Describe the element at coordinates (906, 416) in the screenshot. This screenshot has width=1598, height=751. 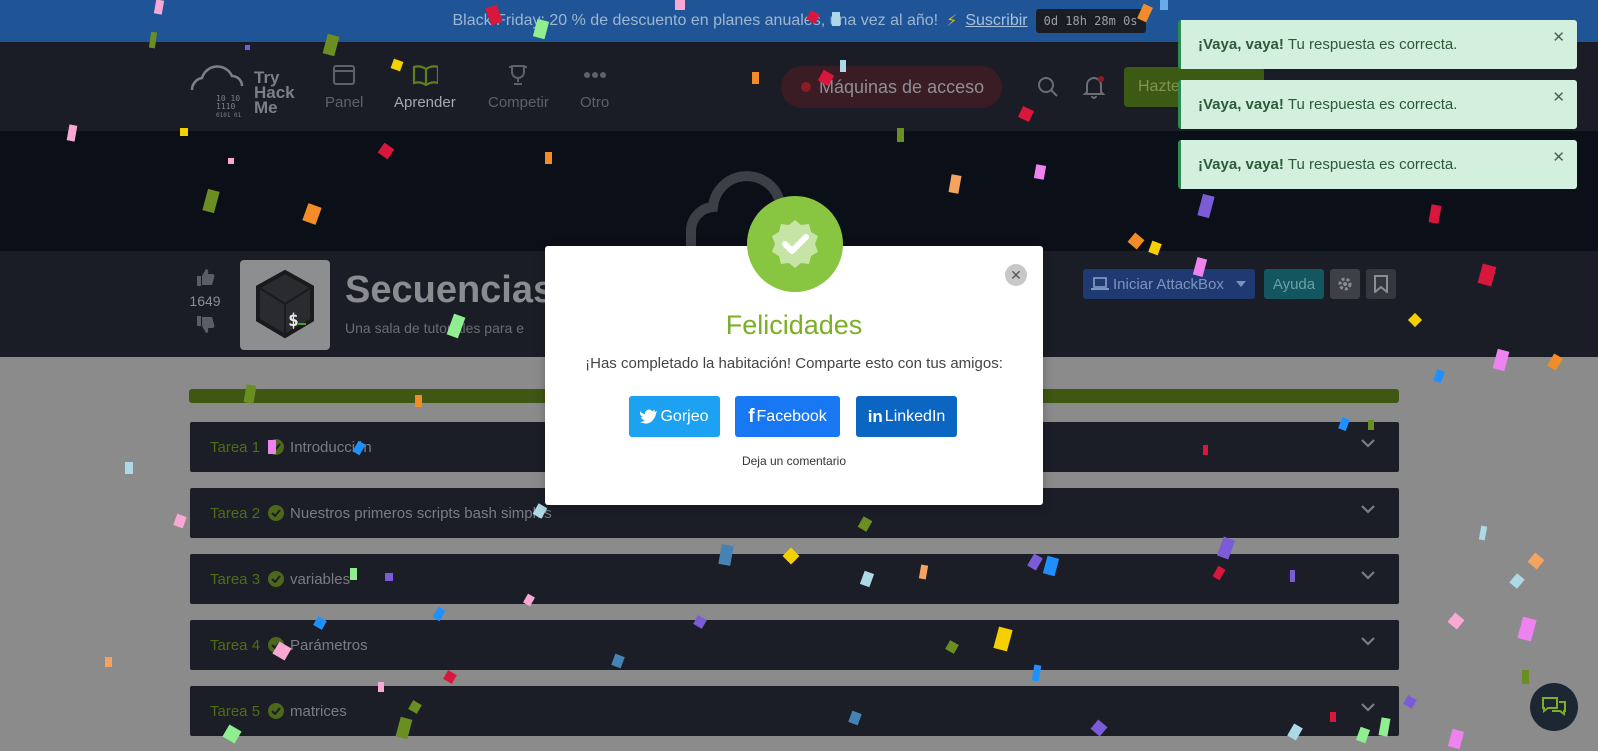
I see `share-linkedin-button: in LinkedIn` at that location.